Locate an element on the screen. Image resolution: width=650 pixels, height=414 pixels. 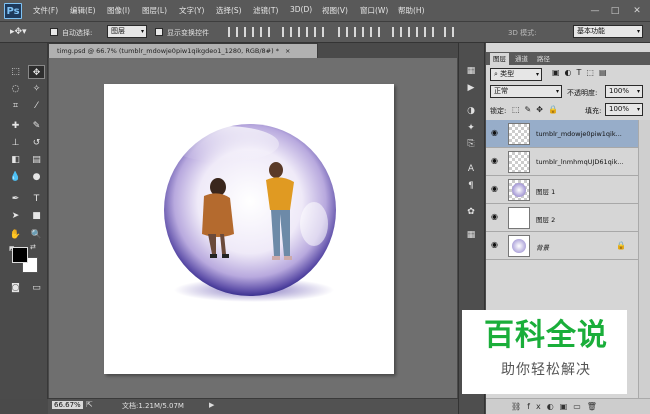
menu-layer: 图层(L) is located at coordinates (154, 10).